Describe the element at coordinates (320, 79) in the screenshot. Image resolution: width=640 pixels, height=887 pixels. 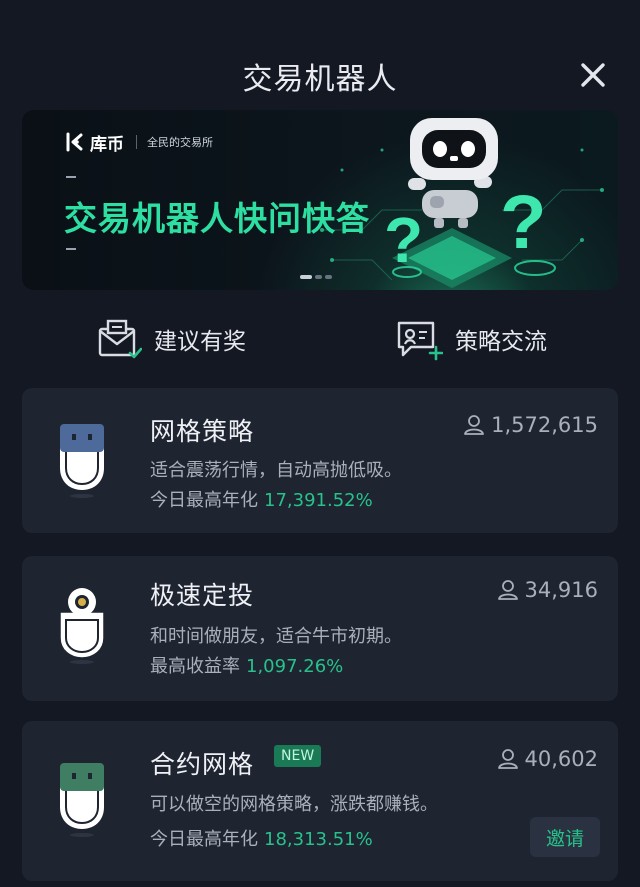
I see `page-title: 交易机器人` at that location.